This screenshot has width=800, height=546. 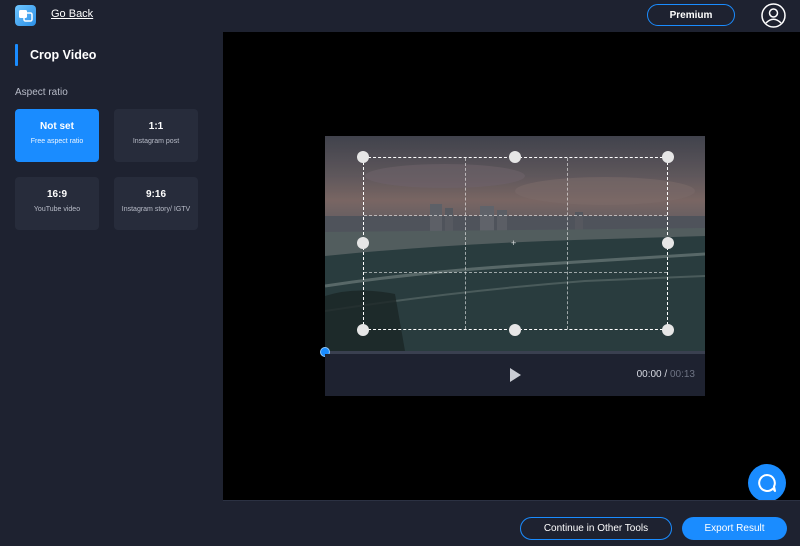 What do you see at coordinates (515, 157) in the screenshot?
I see `crop-handle-top` at bounding box center [515, 157].